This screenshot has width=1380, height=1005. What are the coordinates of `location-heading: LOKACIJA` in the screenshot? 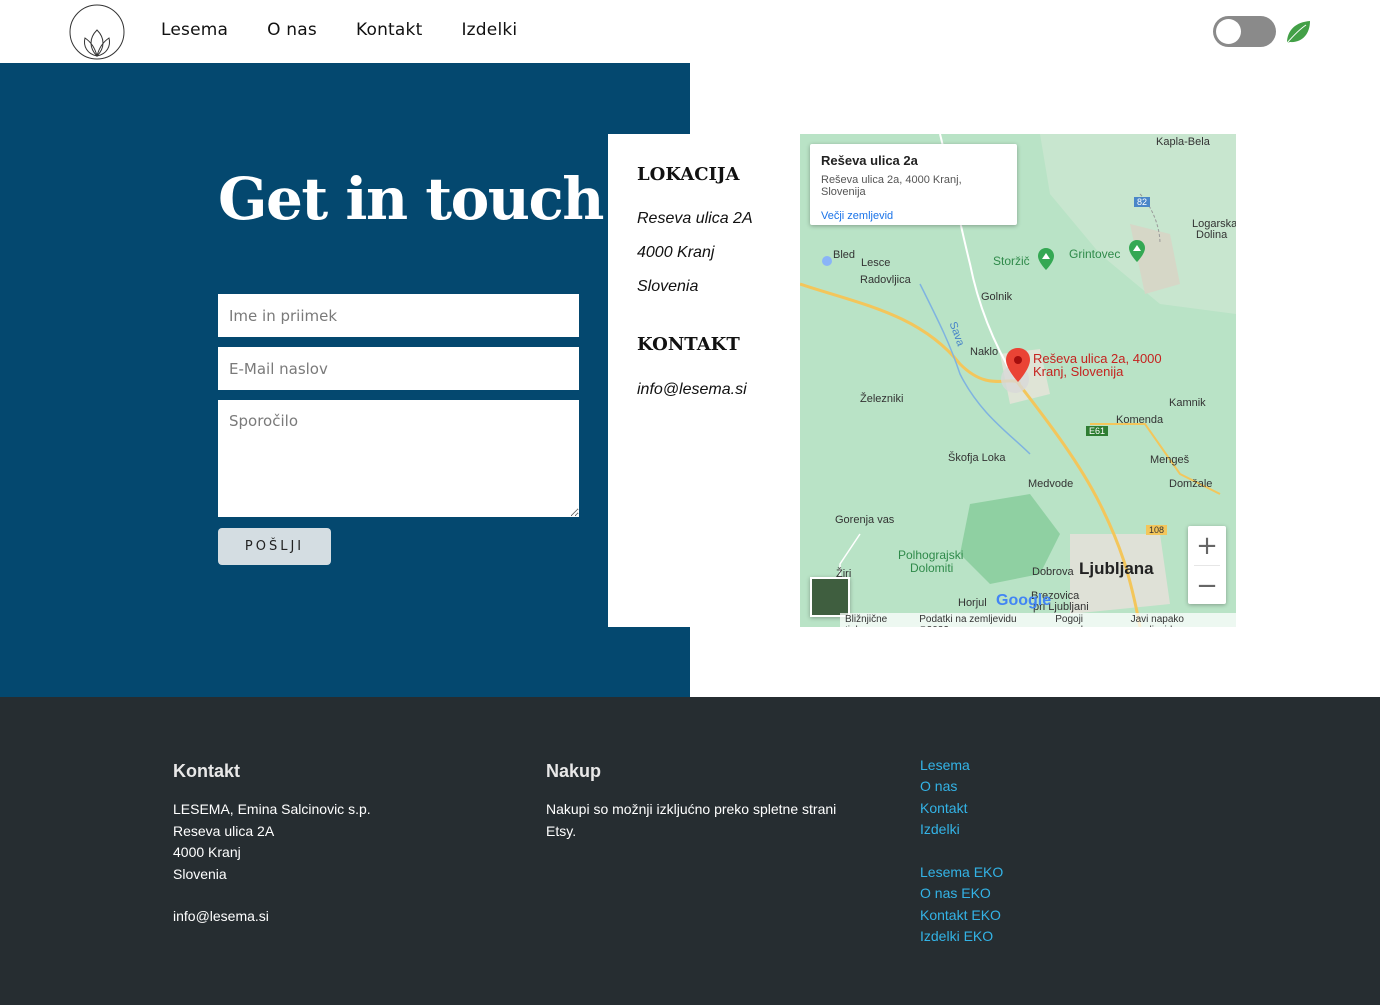 It's located at (688, 174).